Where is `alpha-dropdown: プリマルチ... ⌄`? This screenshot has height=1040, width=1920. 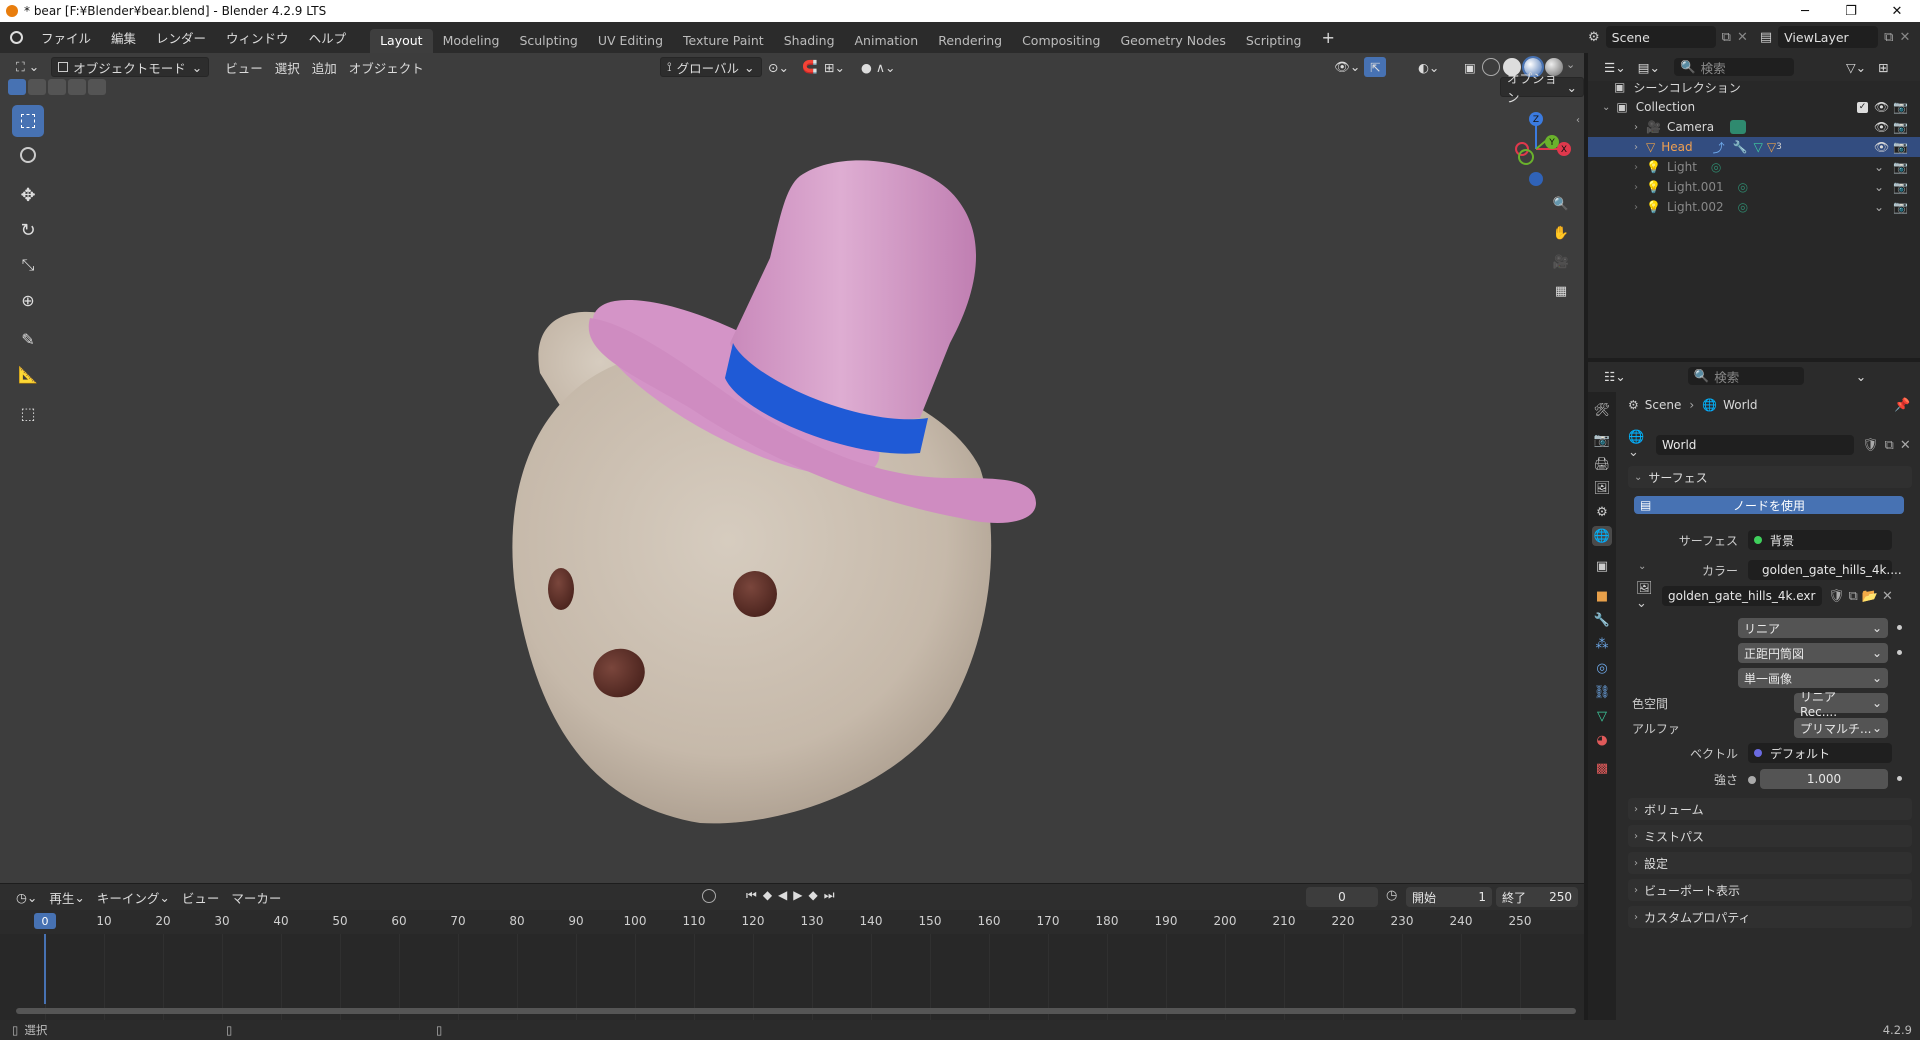
alpha-dropdown: プリマルチ... ⌄ is located at coordinates (1841, 728).